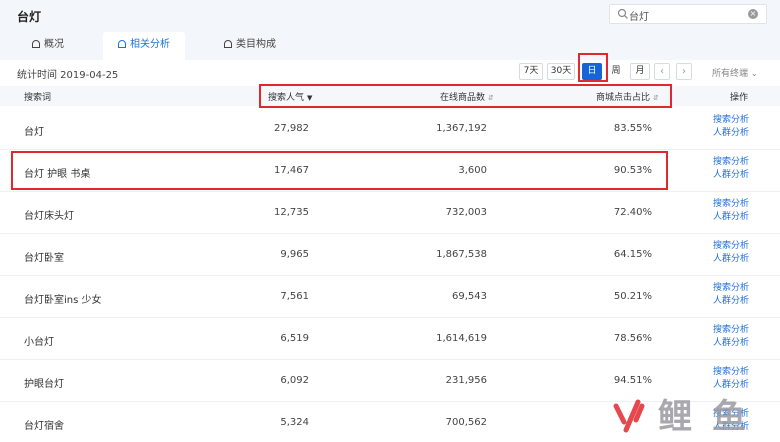 This screenshot has width=780, height=442. What do you see at coordinates (49, 216) in the screenshot?
I see `cell-term: 台灯床头灯` at bounding box center [49, 216].